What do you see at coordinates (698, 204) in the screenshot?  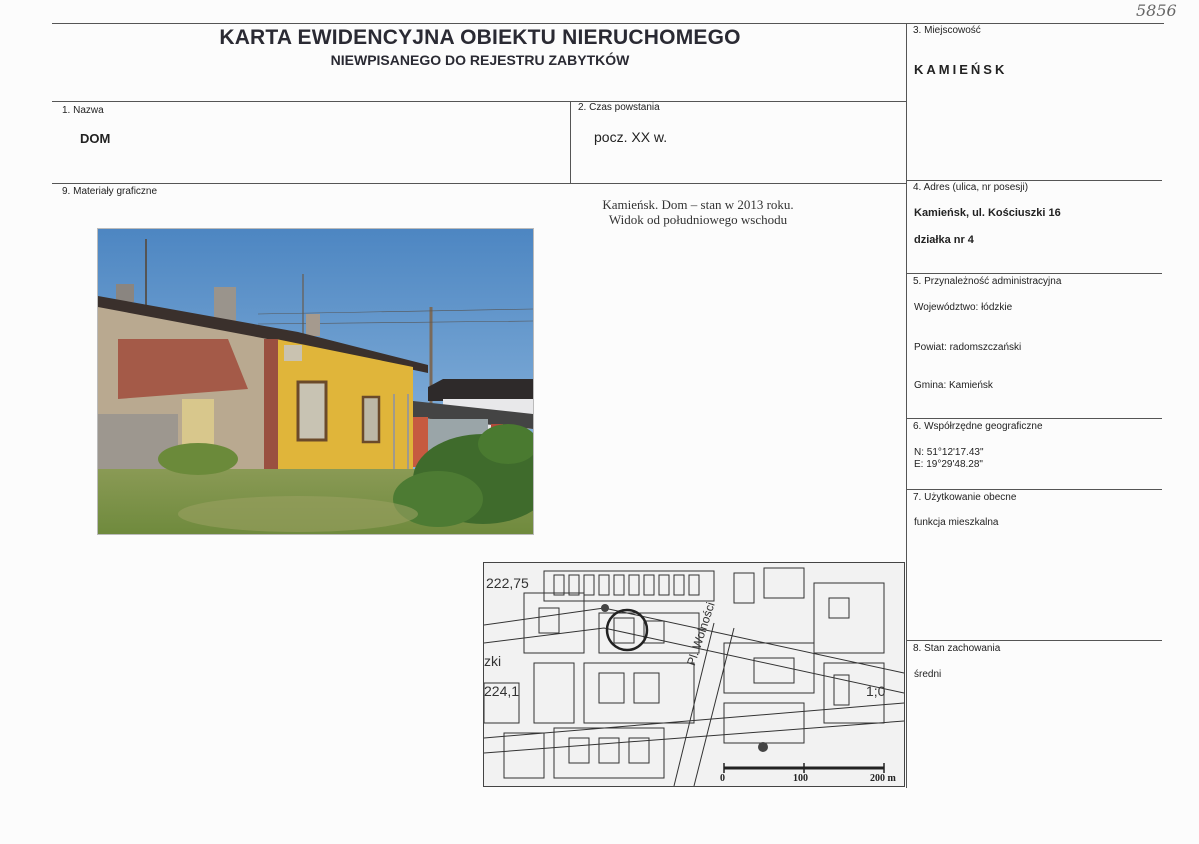 I see `photo-caption-line1: Kamieńsk. Dom – stan w 2013 roku.` at bounding box center [698, 204].